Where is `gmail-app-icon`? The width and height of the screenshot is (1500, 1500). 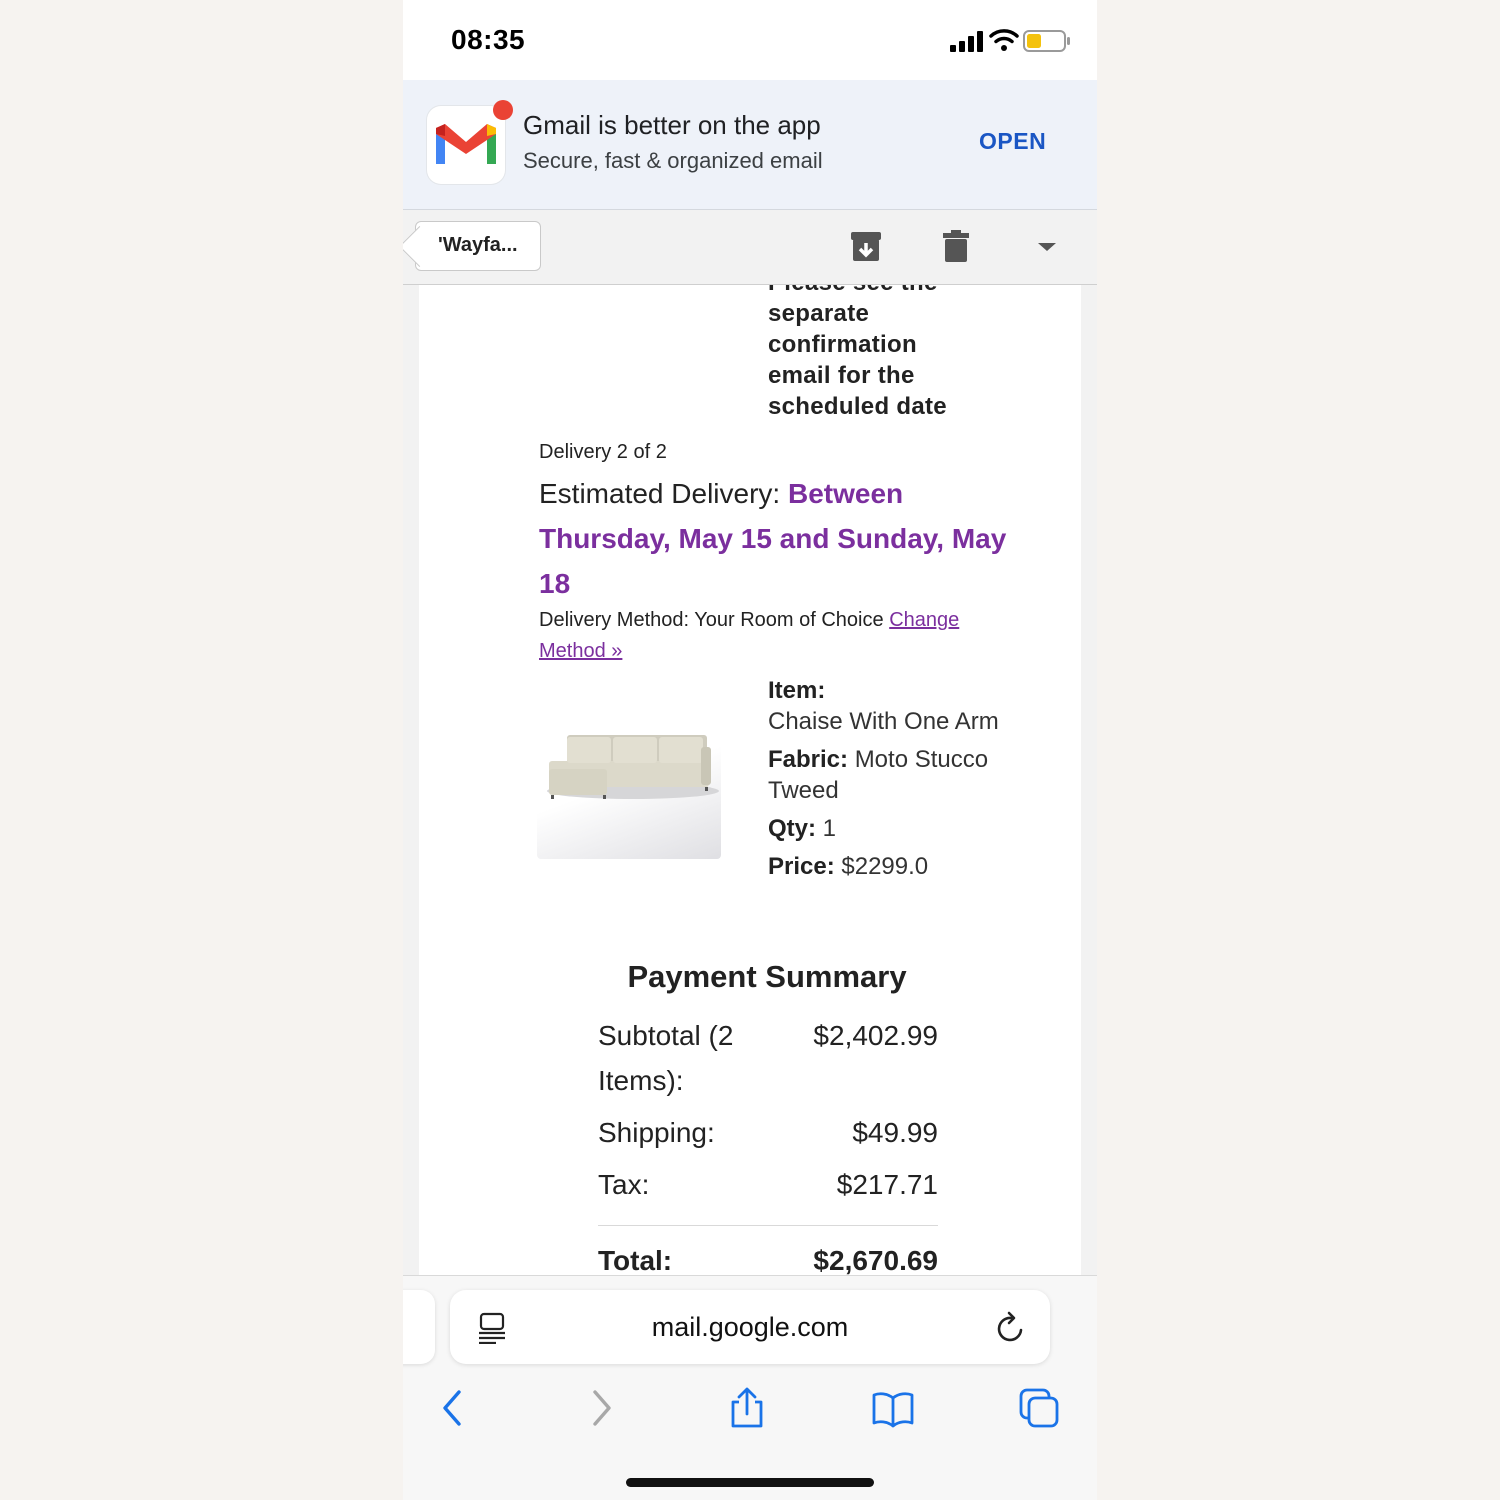
gmail-app-icon is located at coordinates (470, 142).